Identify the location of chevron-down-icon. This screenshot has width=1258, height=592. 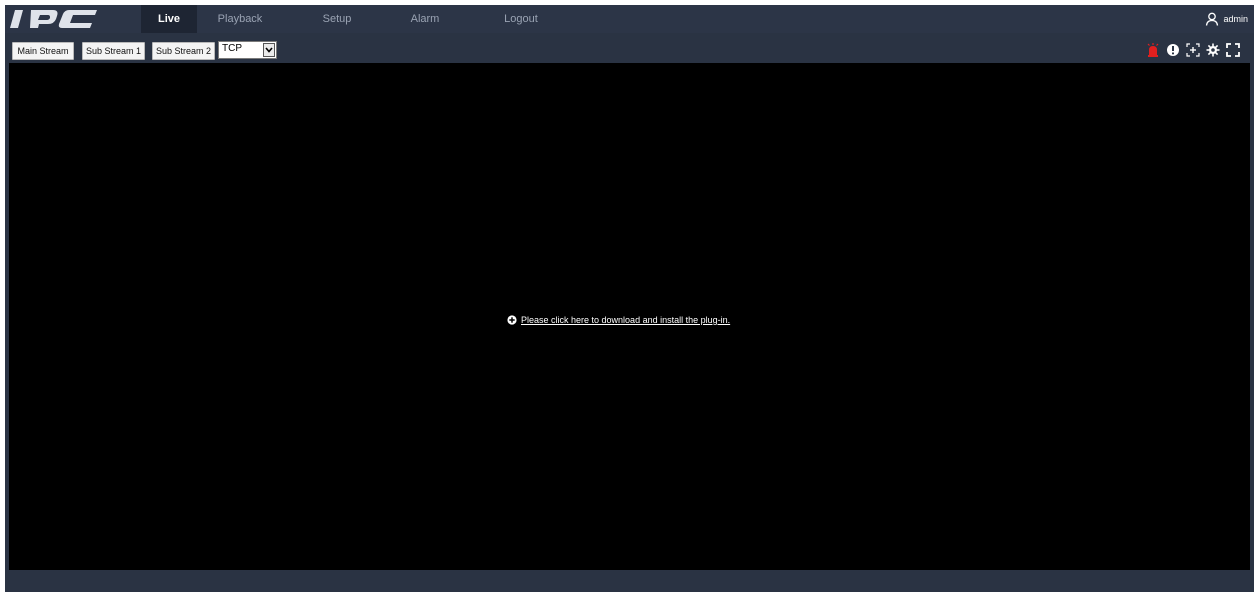
(269, 50).